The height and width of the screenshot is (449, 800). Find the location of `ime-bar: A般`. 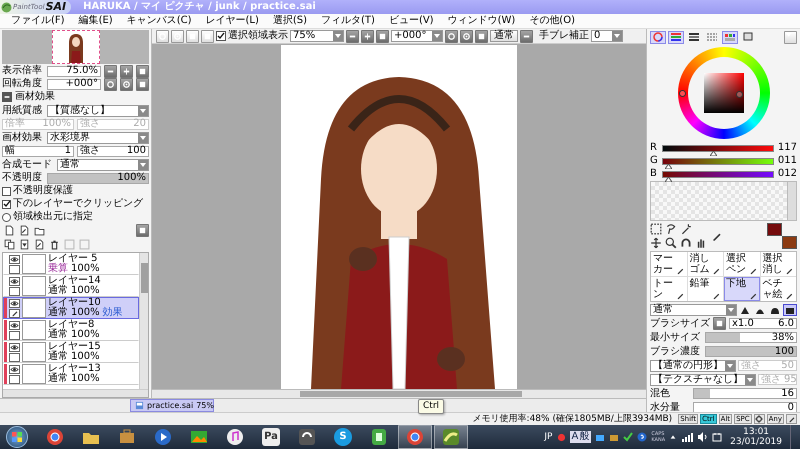

ime-bar: A般 is located at coordinates (581, 437).